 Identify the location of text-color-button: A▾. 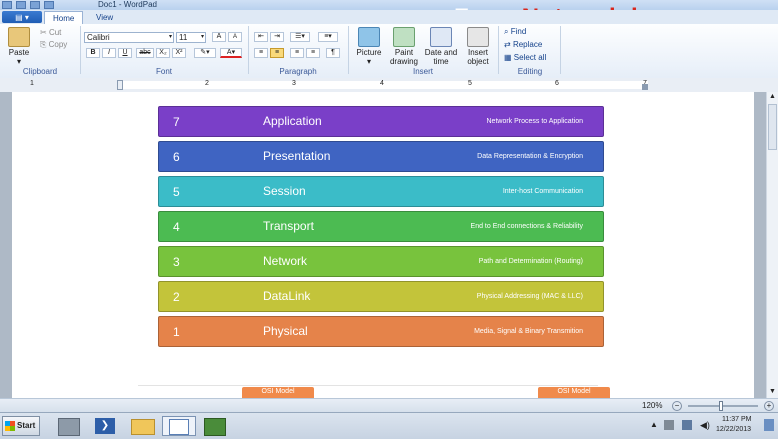
(231, 53).